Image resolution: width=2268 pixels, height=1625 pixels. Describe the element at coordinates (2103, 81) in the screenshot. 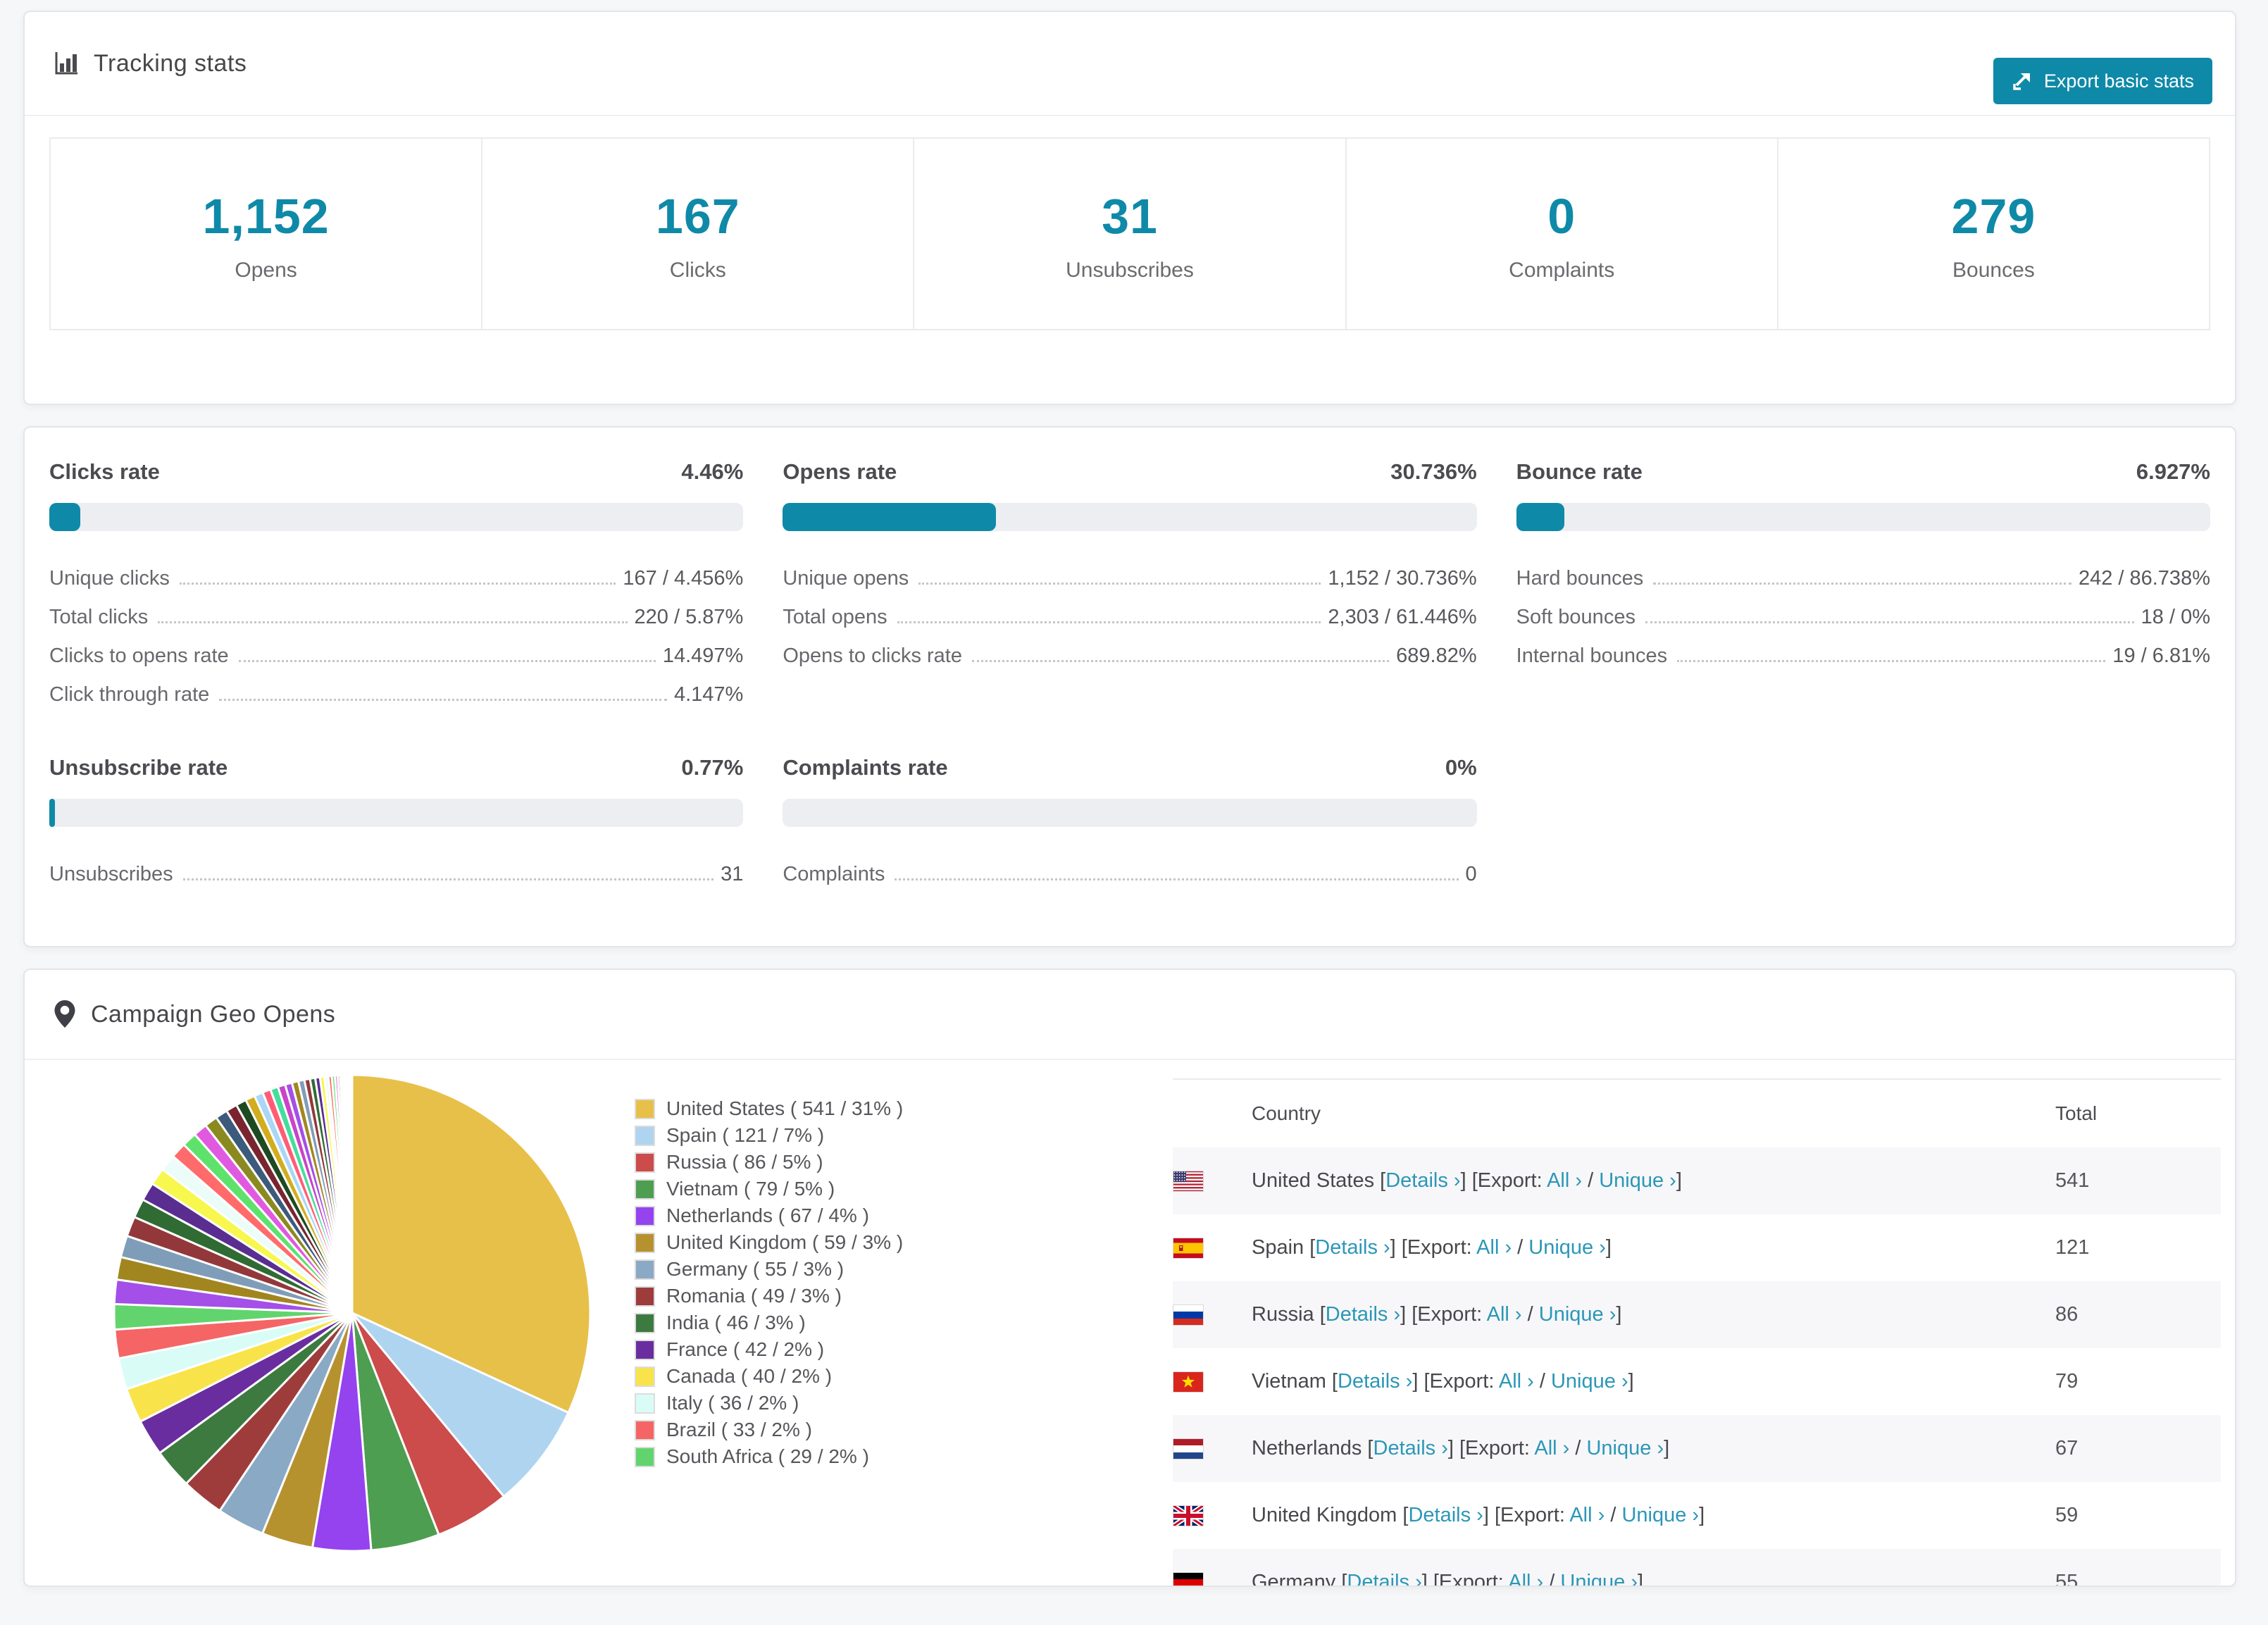

I see `export-basic-stats-button: Export basic stats` at that location.